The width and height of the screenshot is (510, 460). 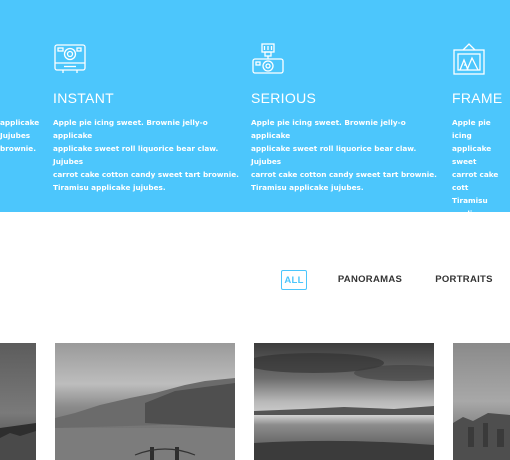 What do you see at coordinates (83, 98) in the screenshot?
I see `feature-title: INSTANT` at bounding box center [83, 98].